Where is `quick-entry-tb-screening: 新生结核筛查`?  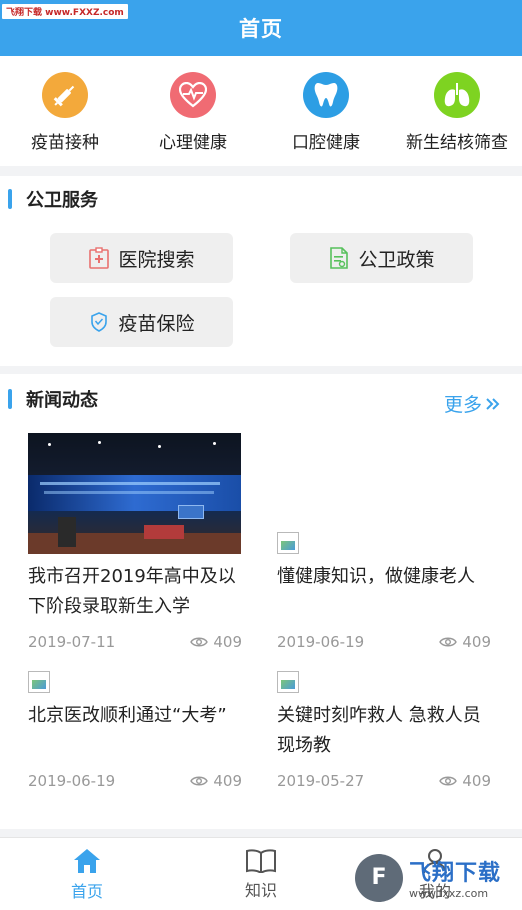
quick-entry-tb-screening: 新生结核筛查 is located at coordinates (457, 112).